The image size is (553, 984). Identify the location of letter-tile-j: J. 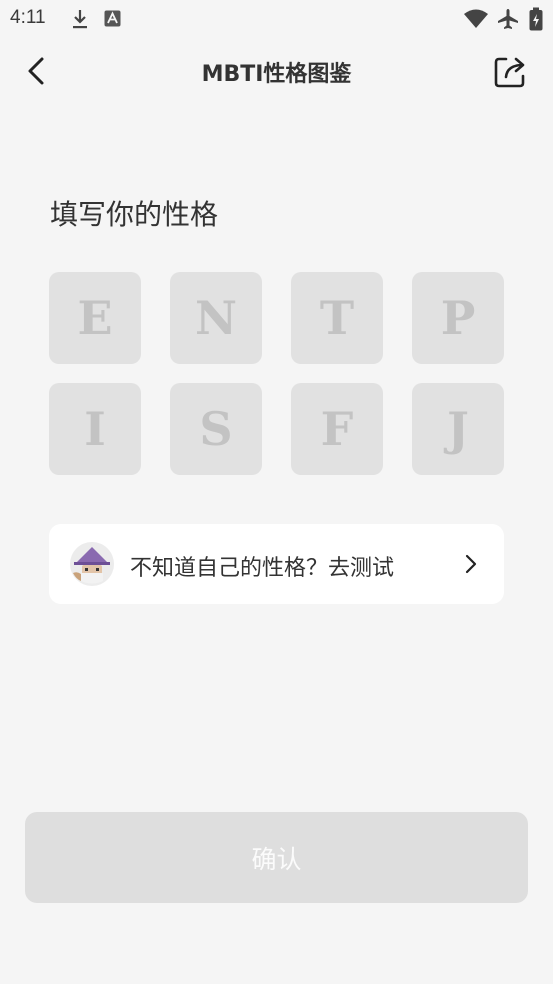
(458, 429).